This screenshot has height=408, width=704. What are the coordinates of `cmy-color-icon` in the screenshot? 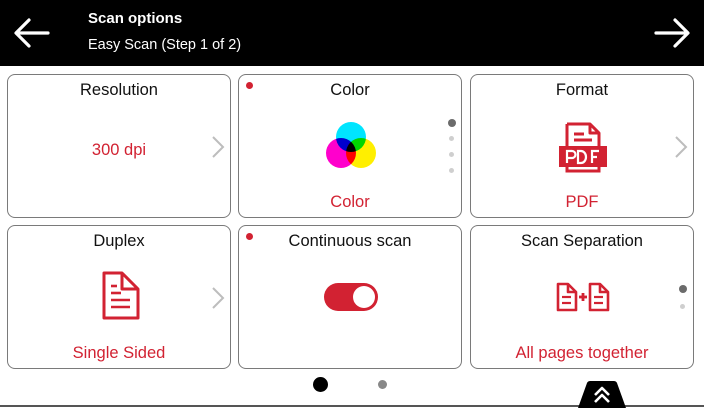 It's located at (351, 145).